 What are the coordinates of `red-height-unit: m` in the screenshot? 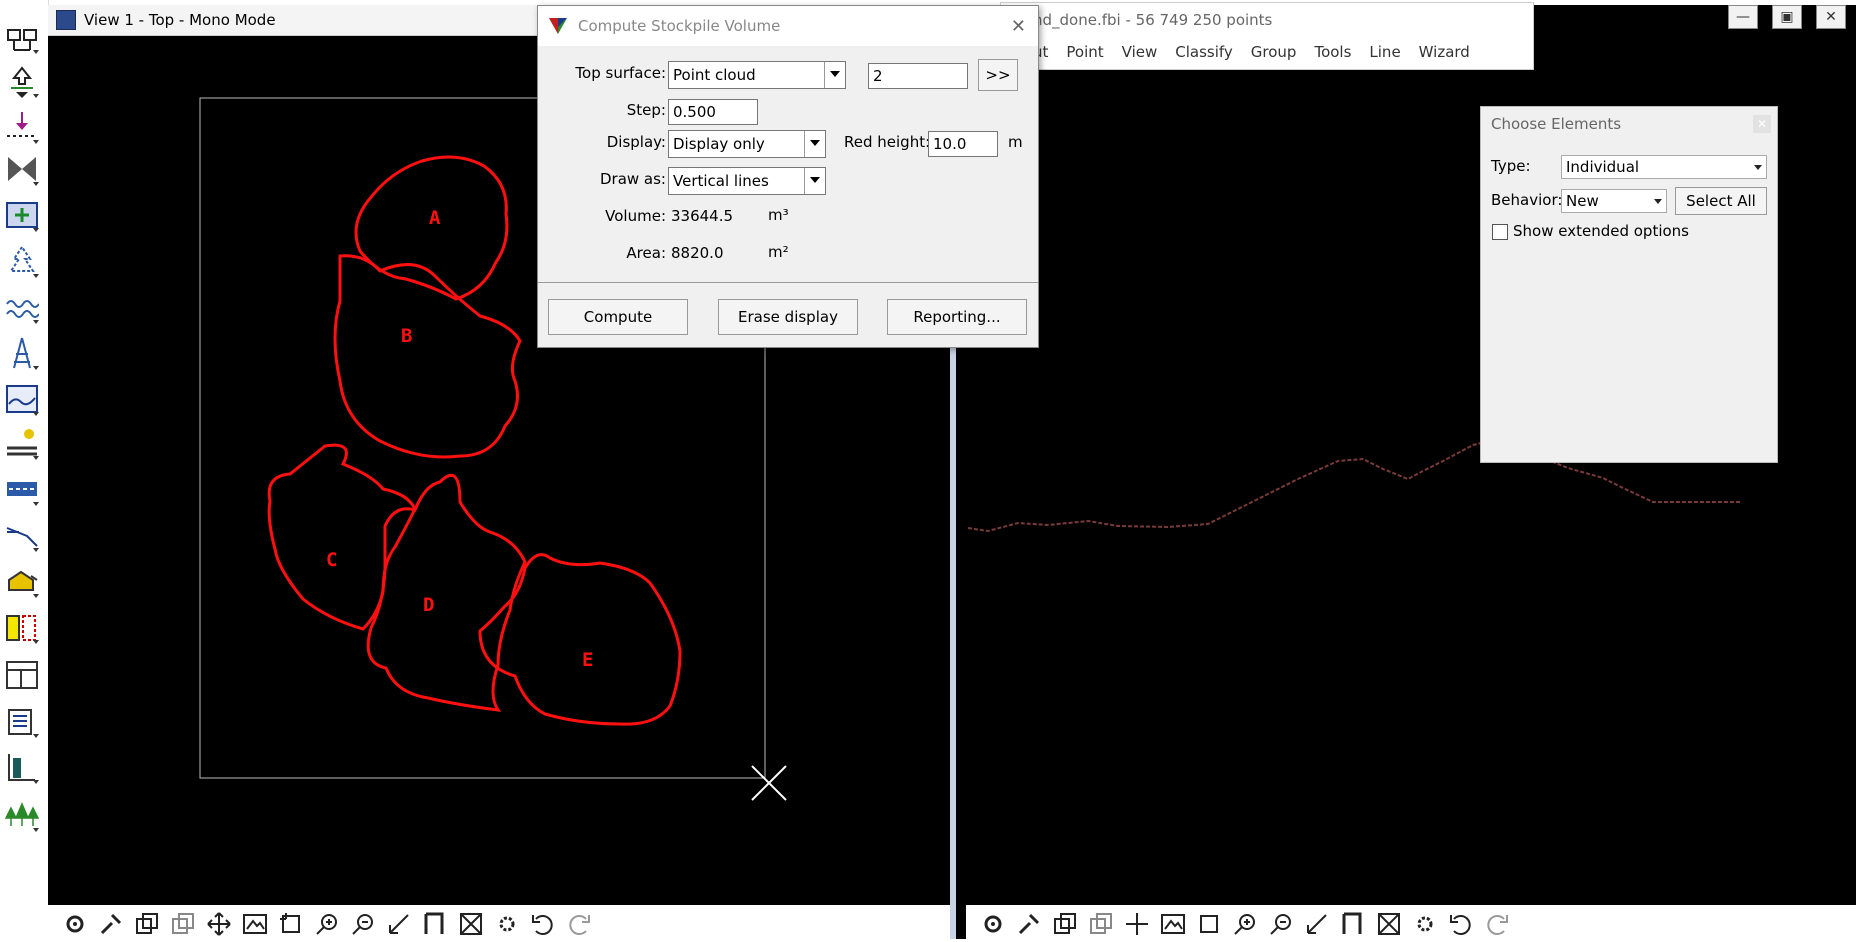 It's located at (1015, 142).